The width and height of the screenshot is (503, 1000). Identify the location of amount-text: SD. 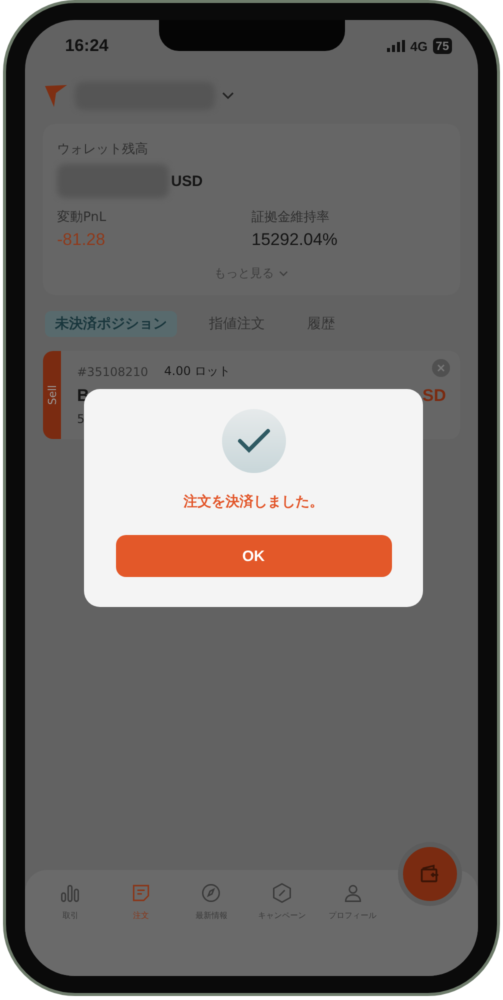
(434, 396).